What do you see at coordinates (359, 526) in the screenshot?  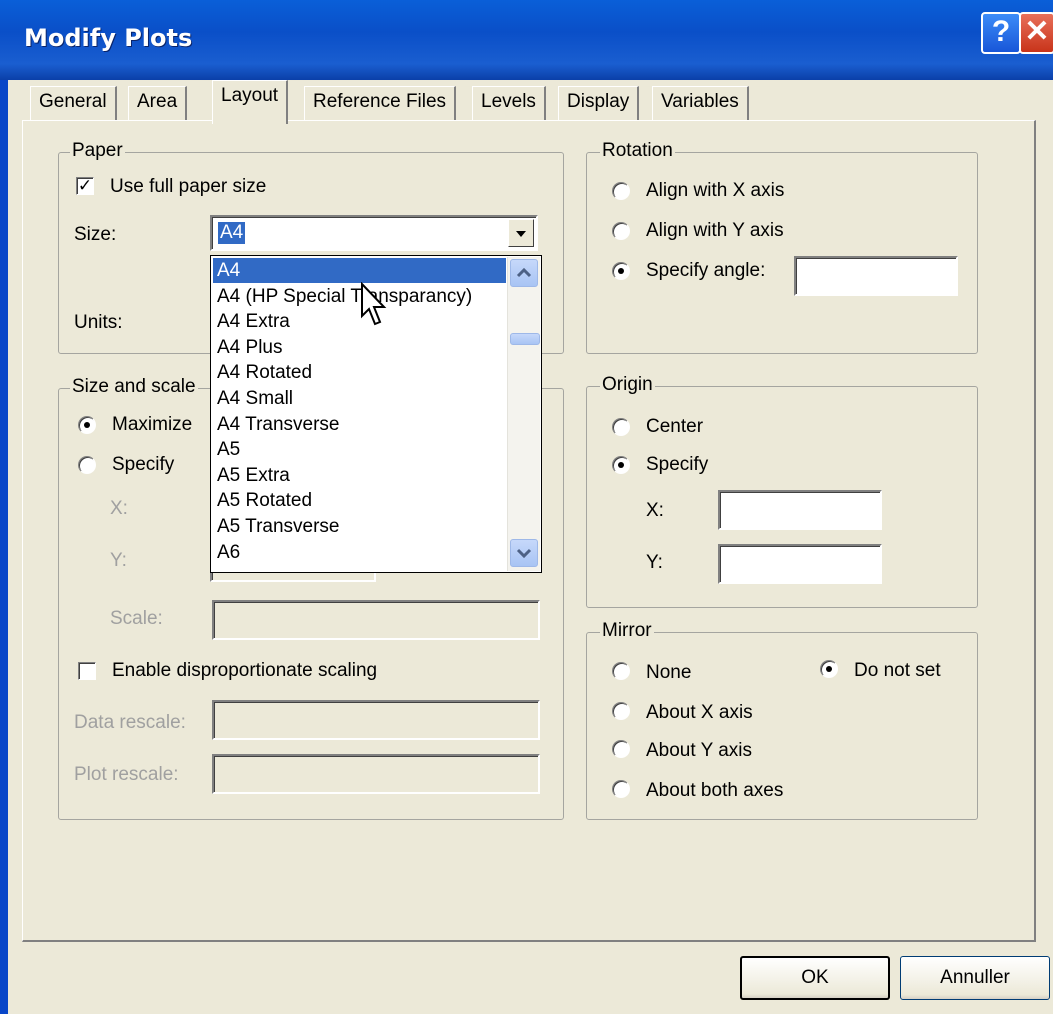 I see `size-option: A5 Transverse` at bounding box center [359, 526].